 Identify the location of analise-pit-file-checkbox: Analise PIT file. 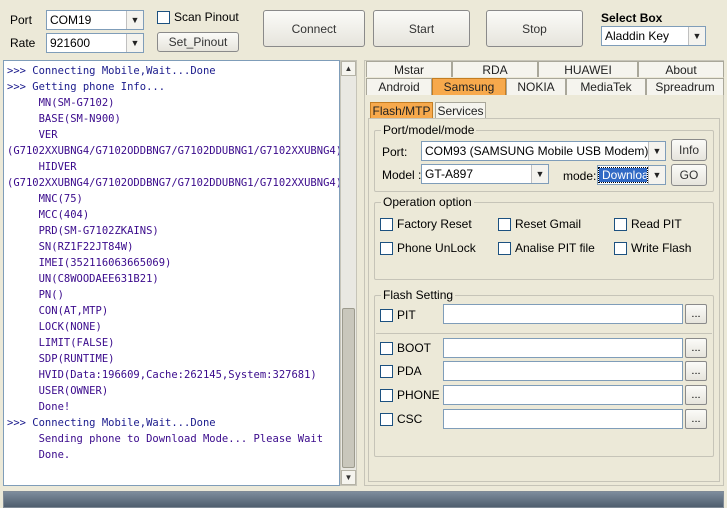
(546, 248).